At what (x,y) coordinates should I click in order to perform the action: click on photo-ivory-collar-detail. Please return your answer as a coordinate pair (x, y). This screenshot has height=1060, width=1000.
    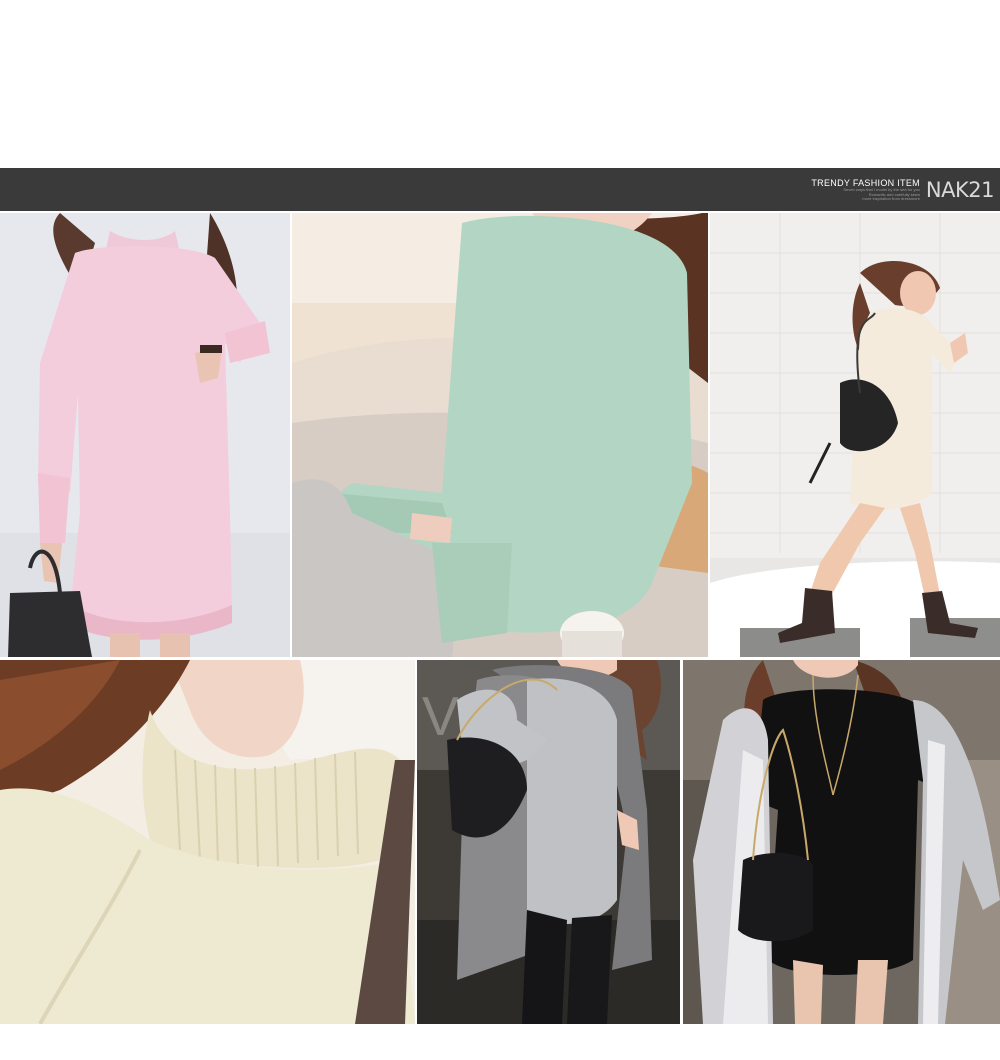
    Looking at the image, I should click on (207, 842).